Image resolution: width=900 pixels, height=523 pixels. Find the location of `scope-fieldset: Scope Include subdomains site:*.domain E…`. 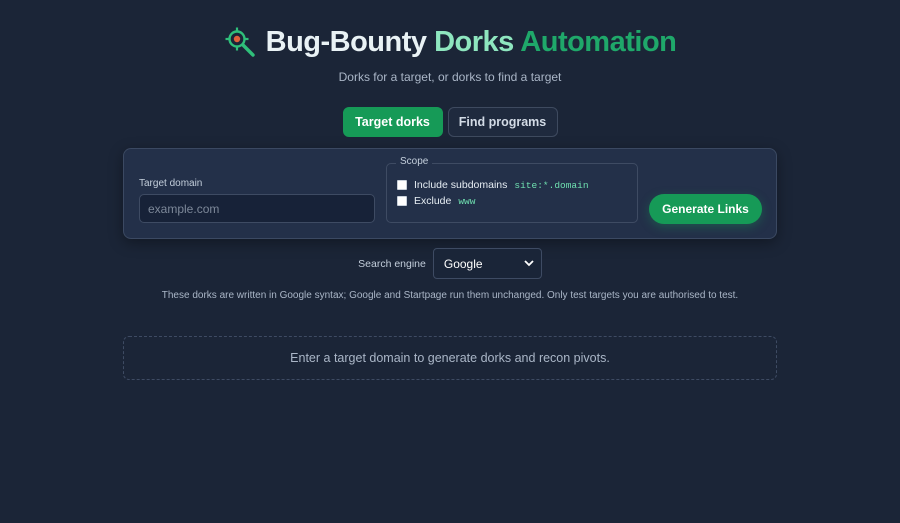

scope-fieldset: Scope Include subdomains site:*.domain E… is located at coordinates (512, 189).